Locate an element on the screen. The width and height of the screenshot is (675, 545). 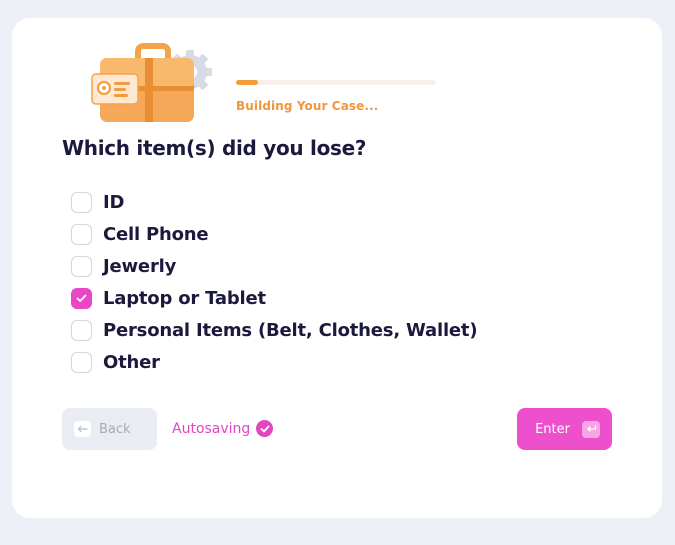
autosave-label: Autosaving is located at coordinates (211, 428).